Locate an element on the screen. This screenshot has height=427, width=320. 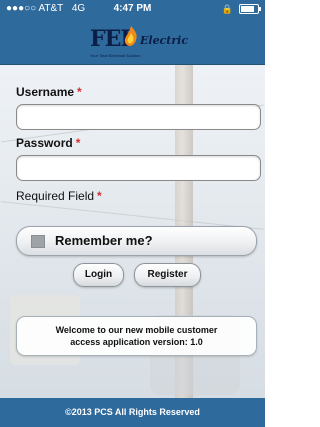
footer-copyright: ©2013 PCS All Rights Reserved is located at coordinates (132, 412).